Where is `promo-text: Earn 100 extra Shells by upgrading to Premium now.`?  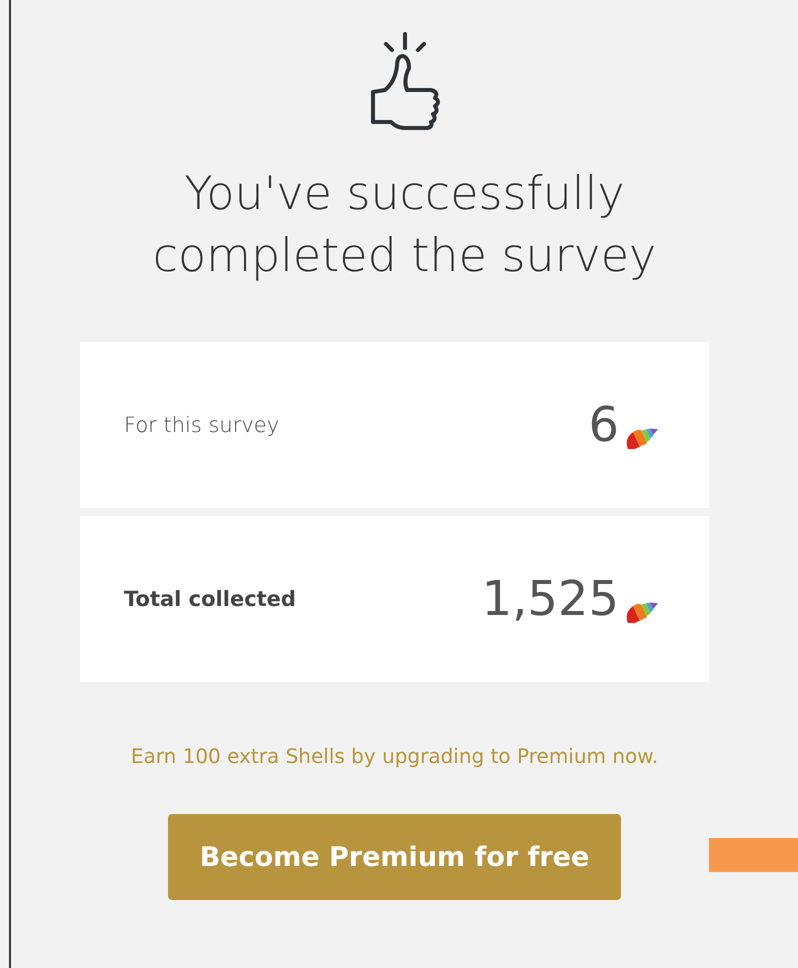 promo-text: Earn 100 extra Shells by upgrading to Premium now. is located at coordinates (394, 756).